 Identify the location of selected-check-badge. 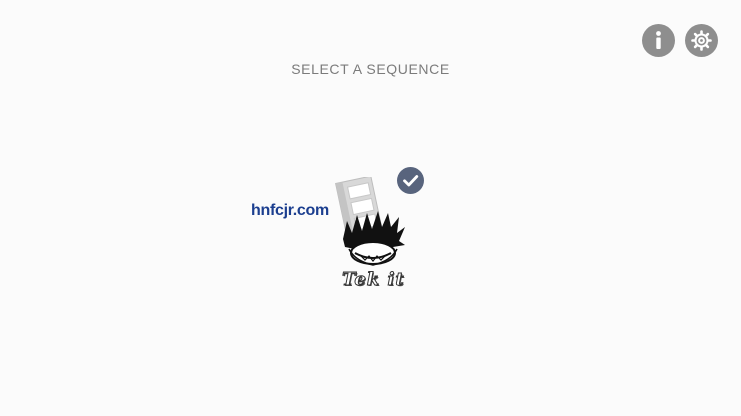
(410, 180).